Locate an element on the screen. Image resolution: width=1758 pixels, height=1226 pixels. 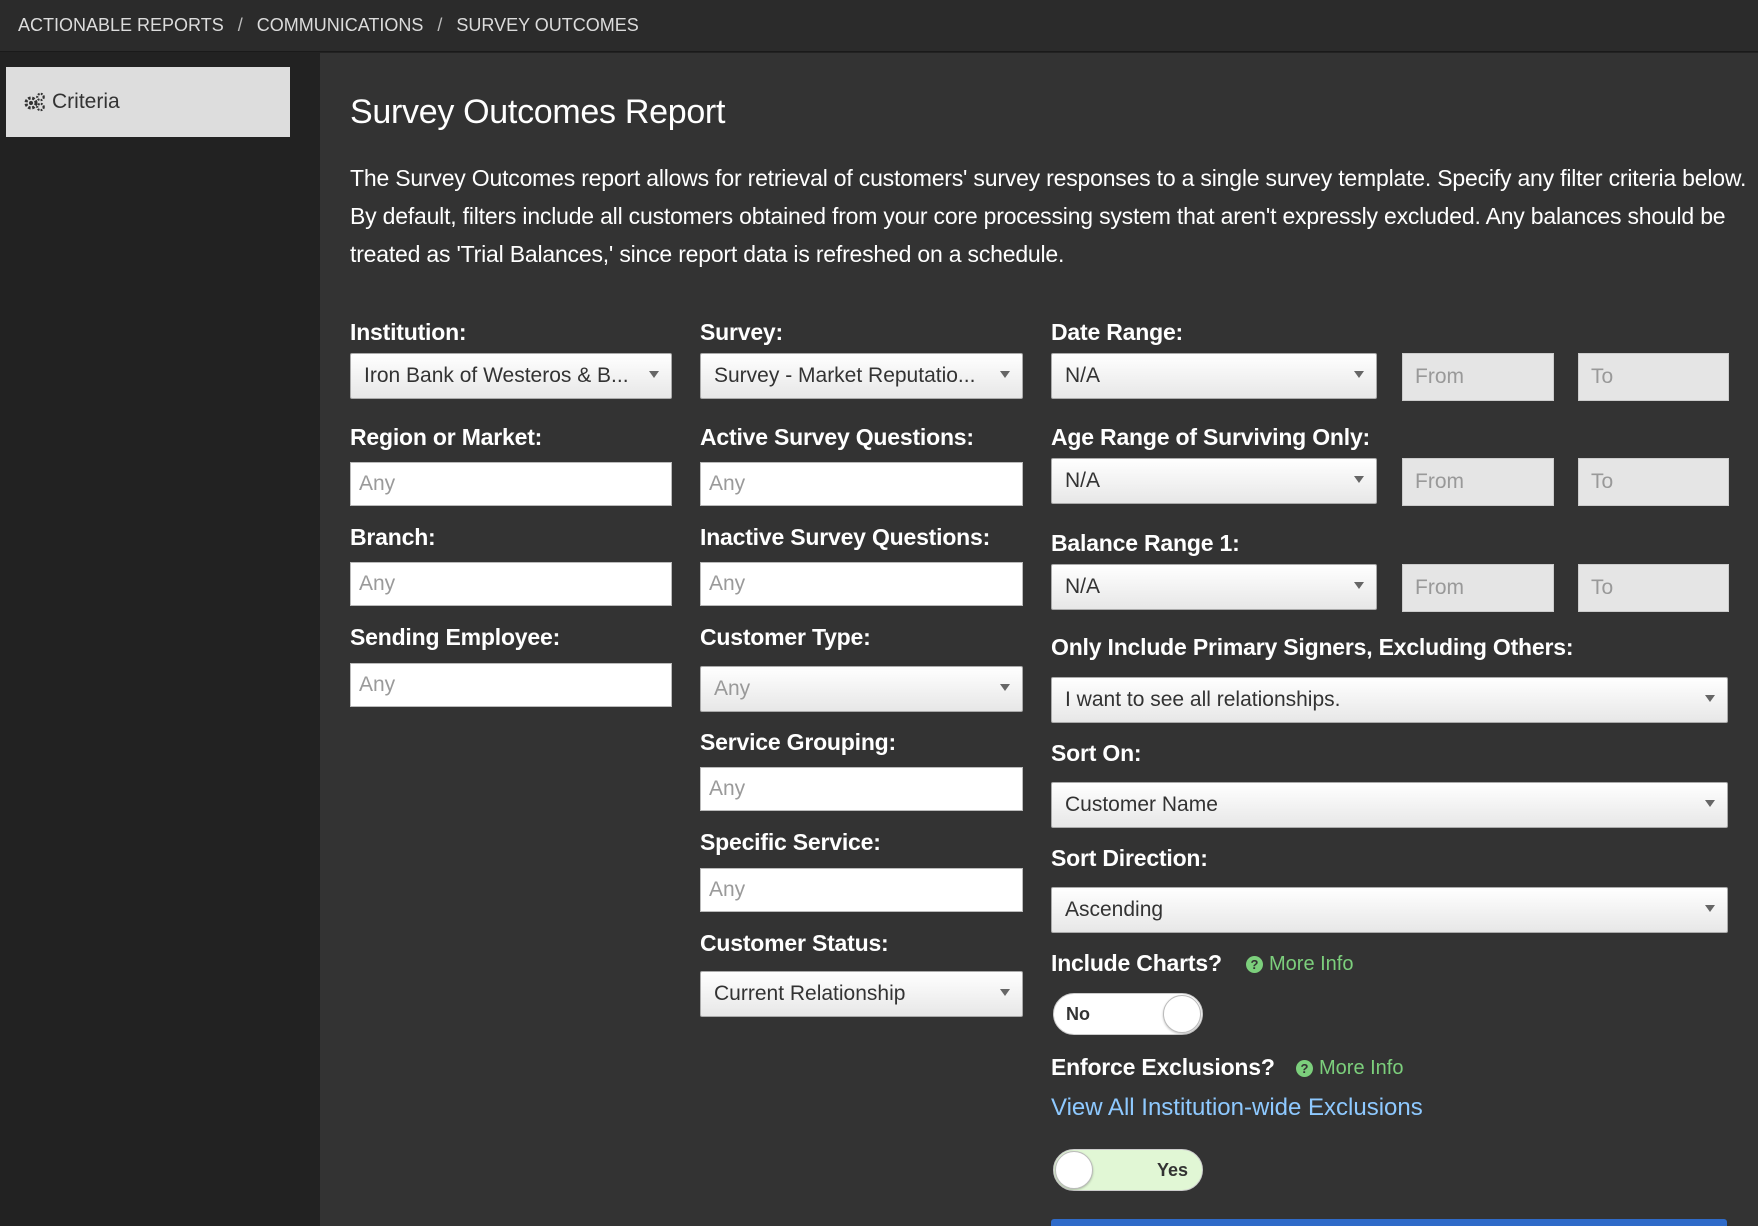
institution-label: Institution: is located at coordinates (408, 332).